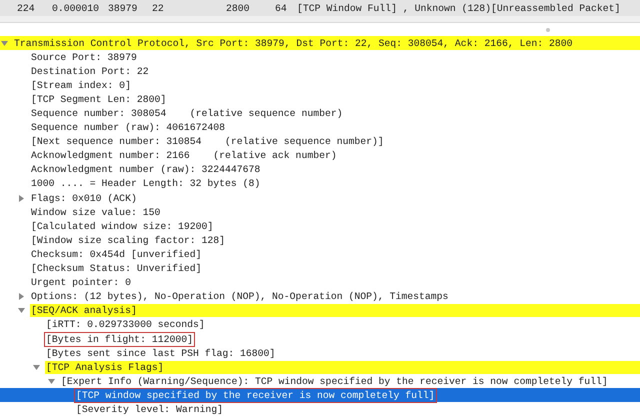 The width and height of the screenshot is (640, 417). What do you see at coordinates (158, 8) in the screenshot?
I see `packet-cell-text: 22` at bounding box center [158, 8].